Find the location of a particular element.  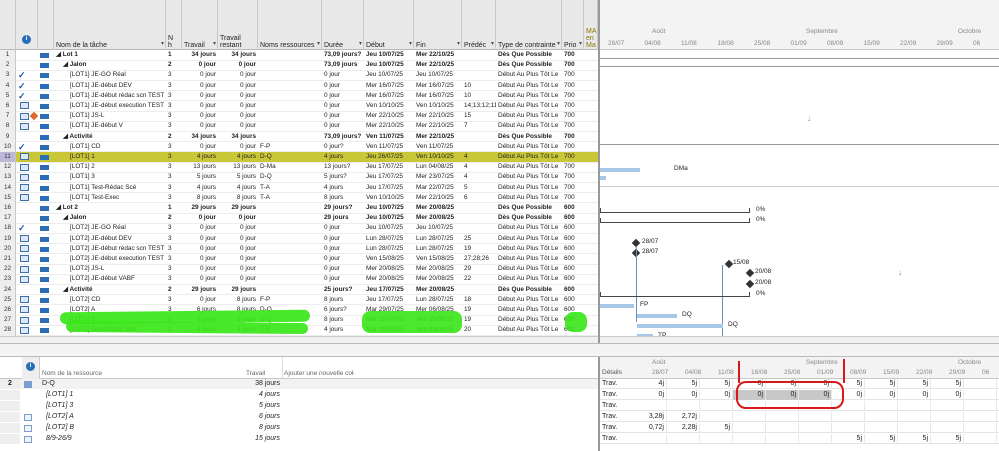

task-cell-id: 11 is located at coordinates (8, 157).